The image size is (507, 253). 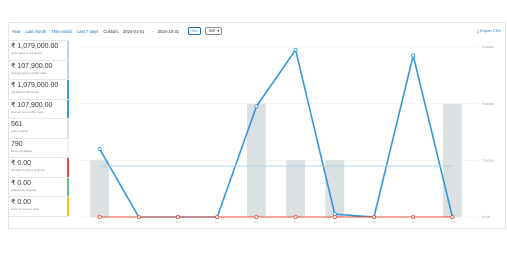 What do you see at coordinates (87, 31) in the screenshot?
I see `range-last-7-days-link: Last 7 days` at bounding box center [87, 31].